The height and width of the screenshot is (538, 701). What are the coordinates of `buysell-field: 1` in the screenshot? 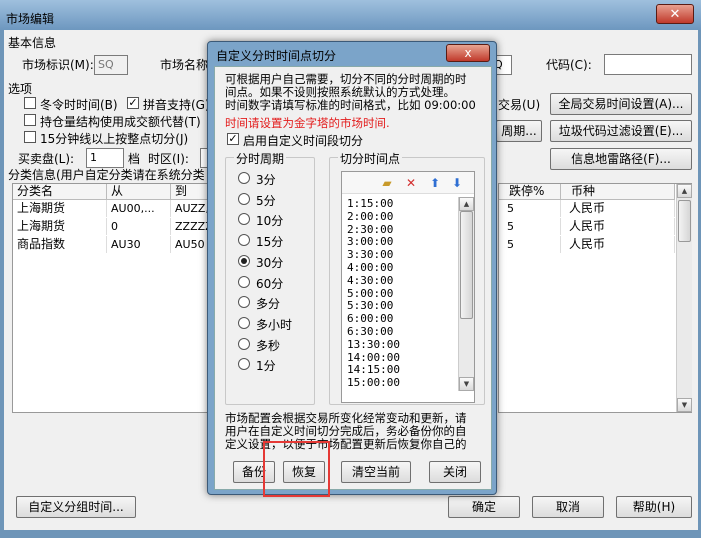 It's located at (105, 158).